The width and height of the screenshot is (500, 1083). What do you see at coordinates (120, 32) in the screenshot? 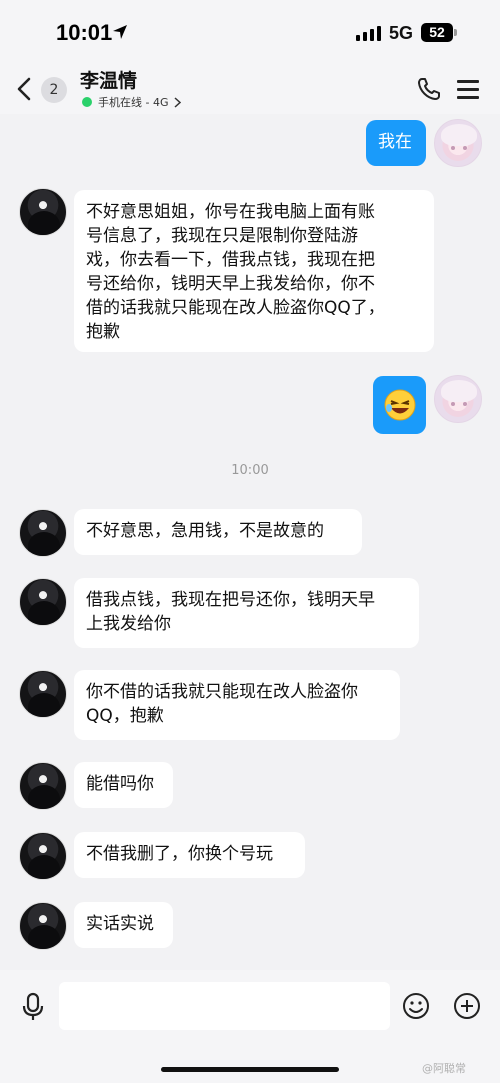
I see `location-arrow-icon` at bounding box center [120, 32].